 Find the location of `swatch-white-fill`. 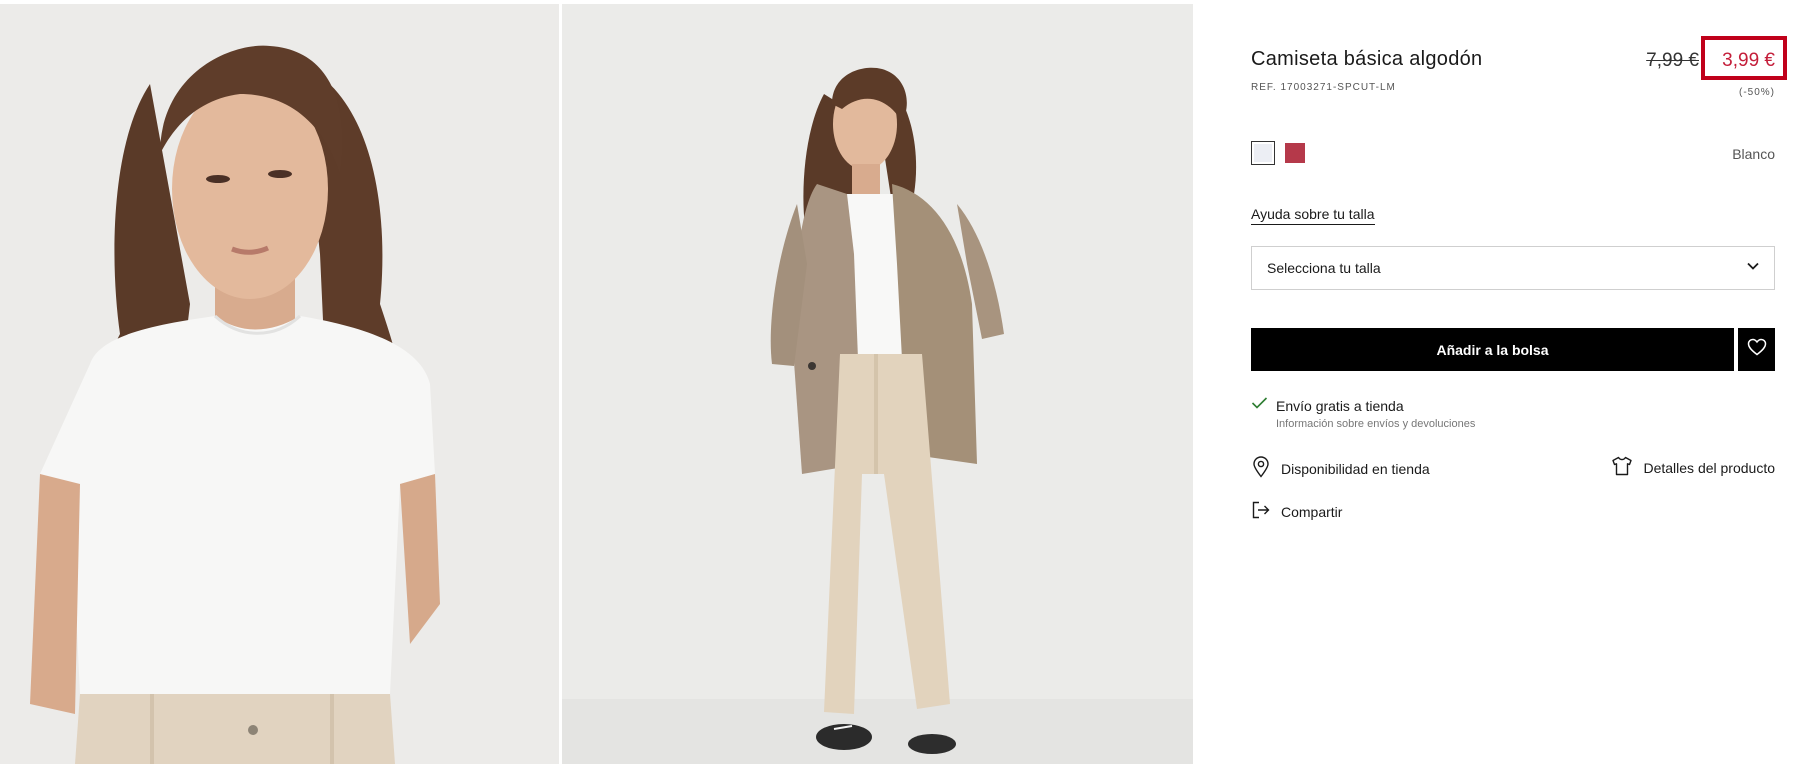

swatch-white-fill is located at coordinates (1263, 153).